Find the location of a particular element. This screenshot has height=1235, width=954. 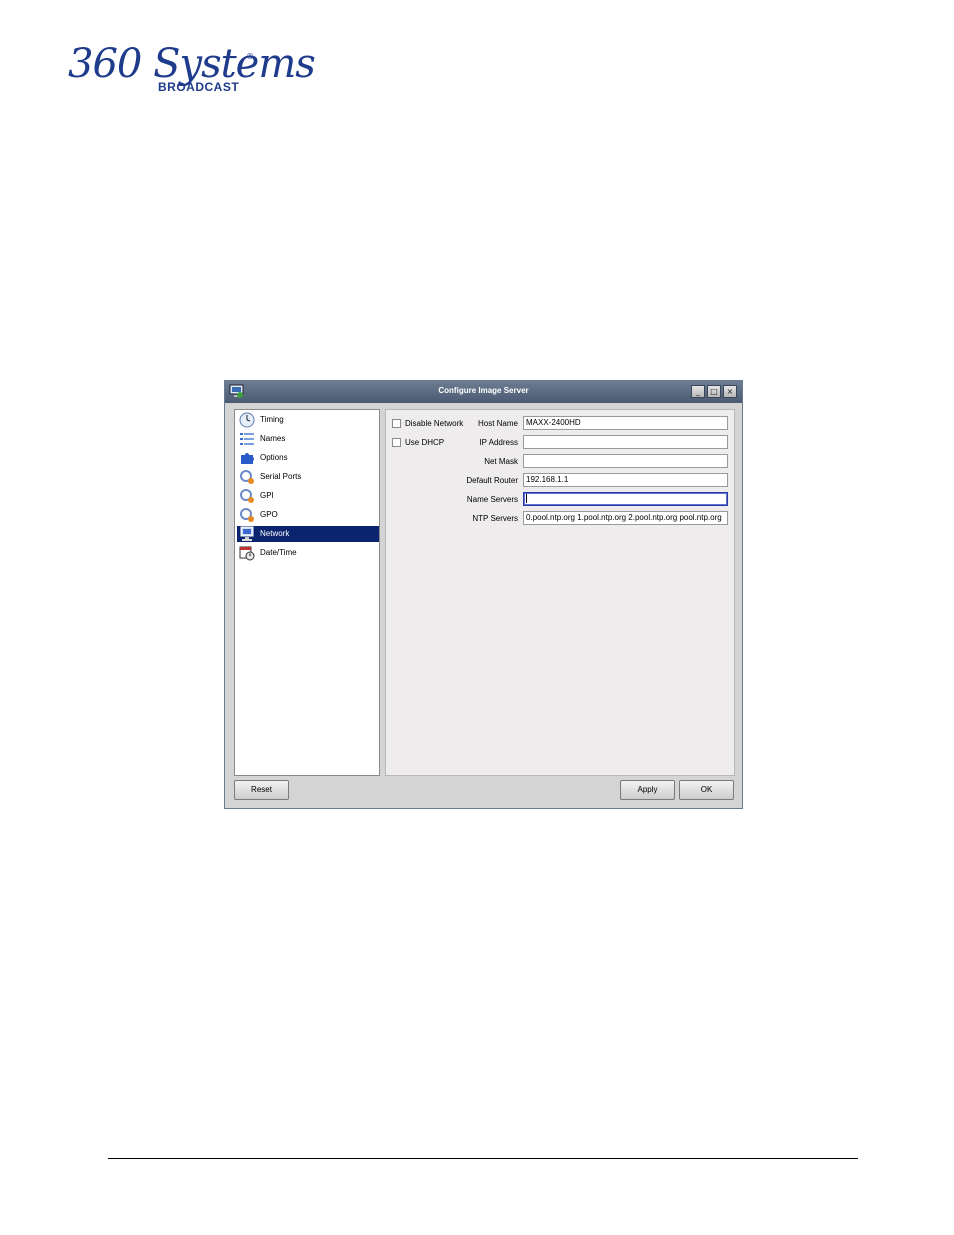

sidebar-item-names: Names is located at coordinates (308, 439).